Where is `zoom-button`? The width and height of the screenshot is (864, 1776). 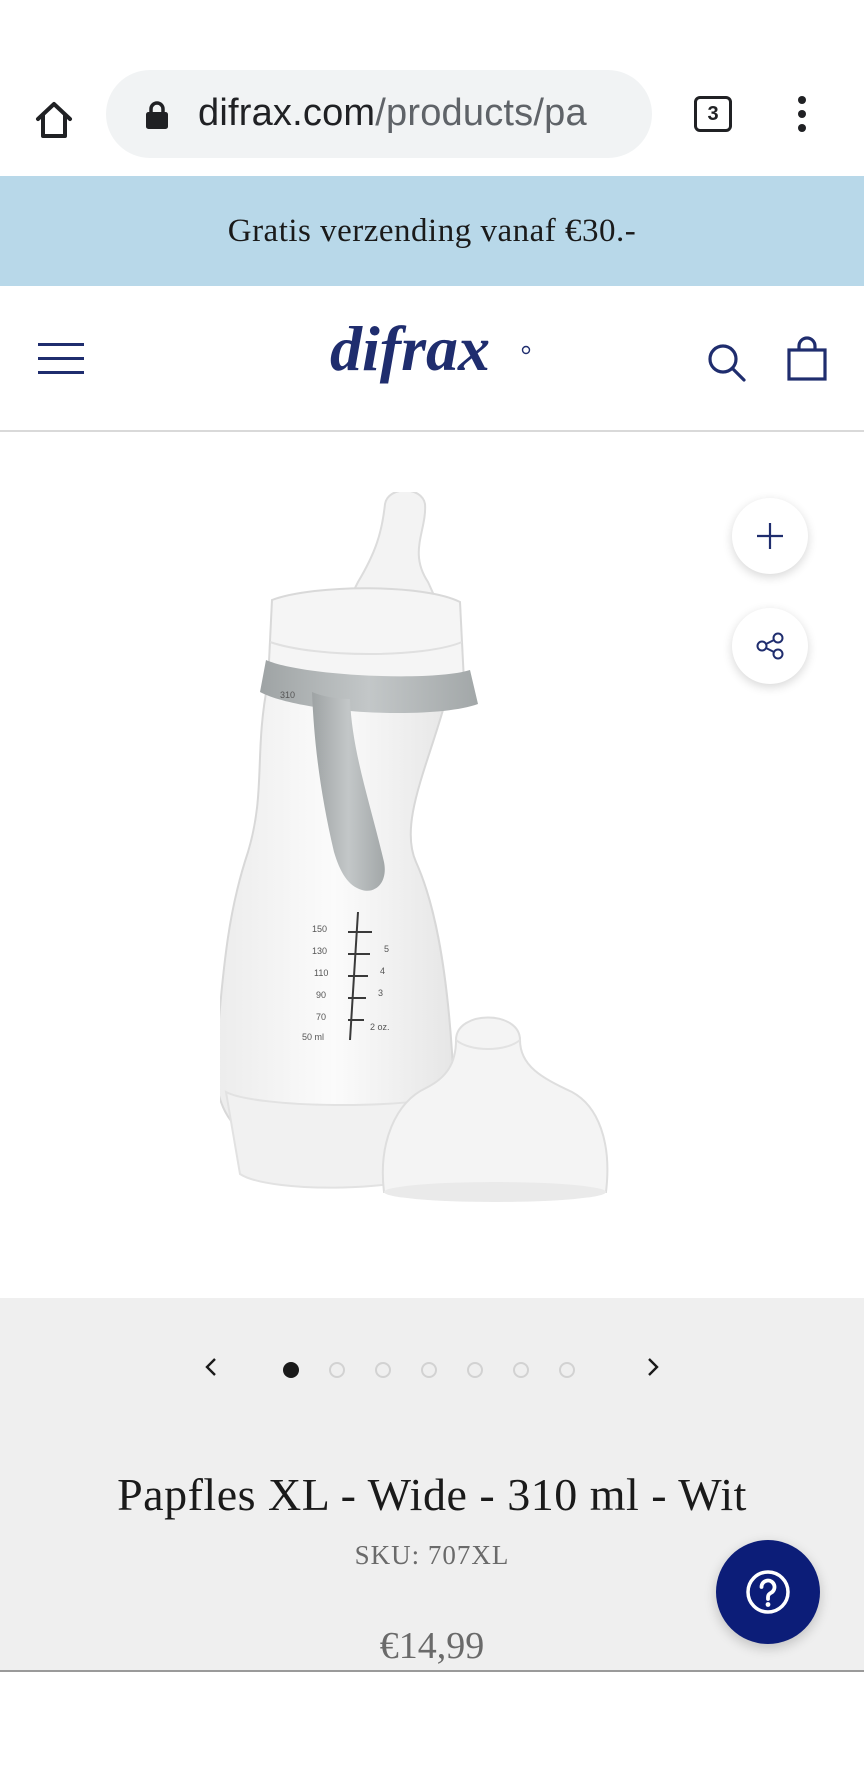 zoom-button is located at coordinates (770, 536).